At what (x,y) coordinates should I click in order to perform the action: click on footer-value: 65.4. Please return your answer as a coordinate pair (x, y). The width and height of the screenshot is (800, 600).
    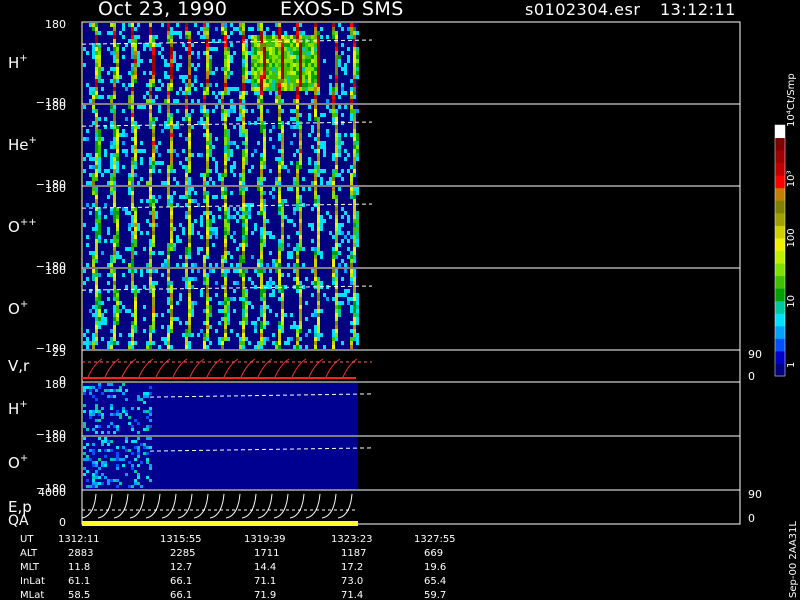
    Looking at the image, I should click on (435, 581).